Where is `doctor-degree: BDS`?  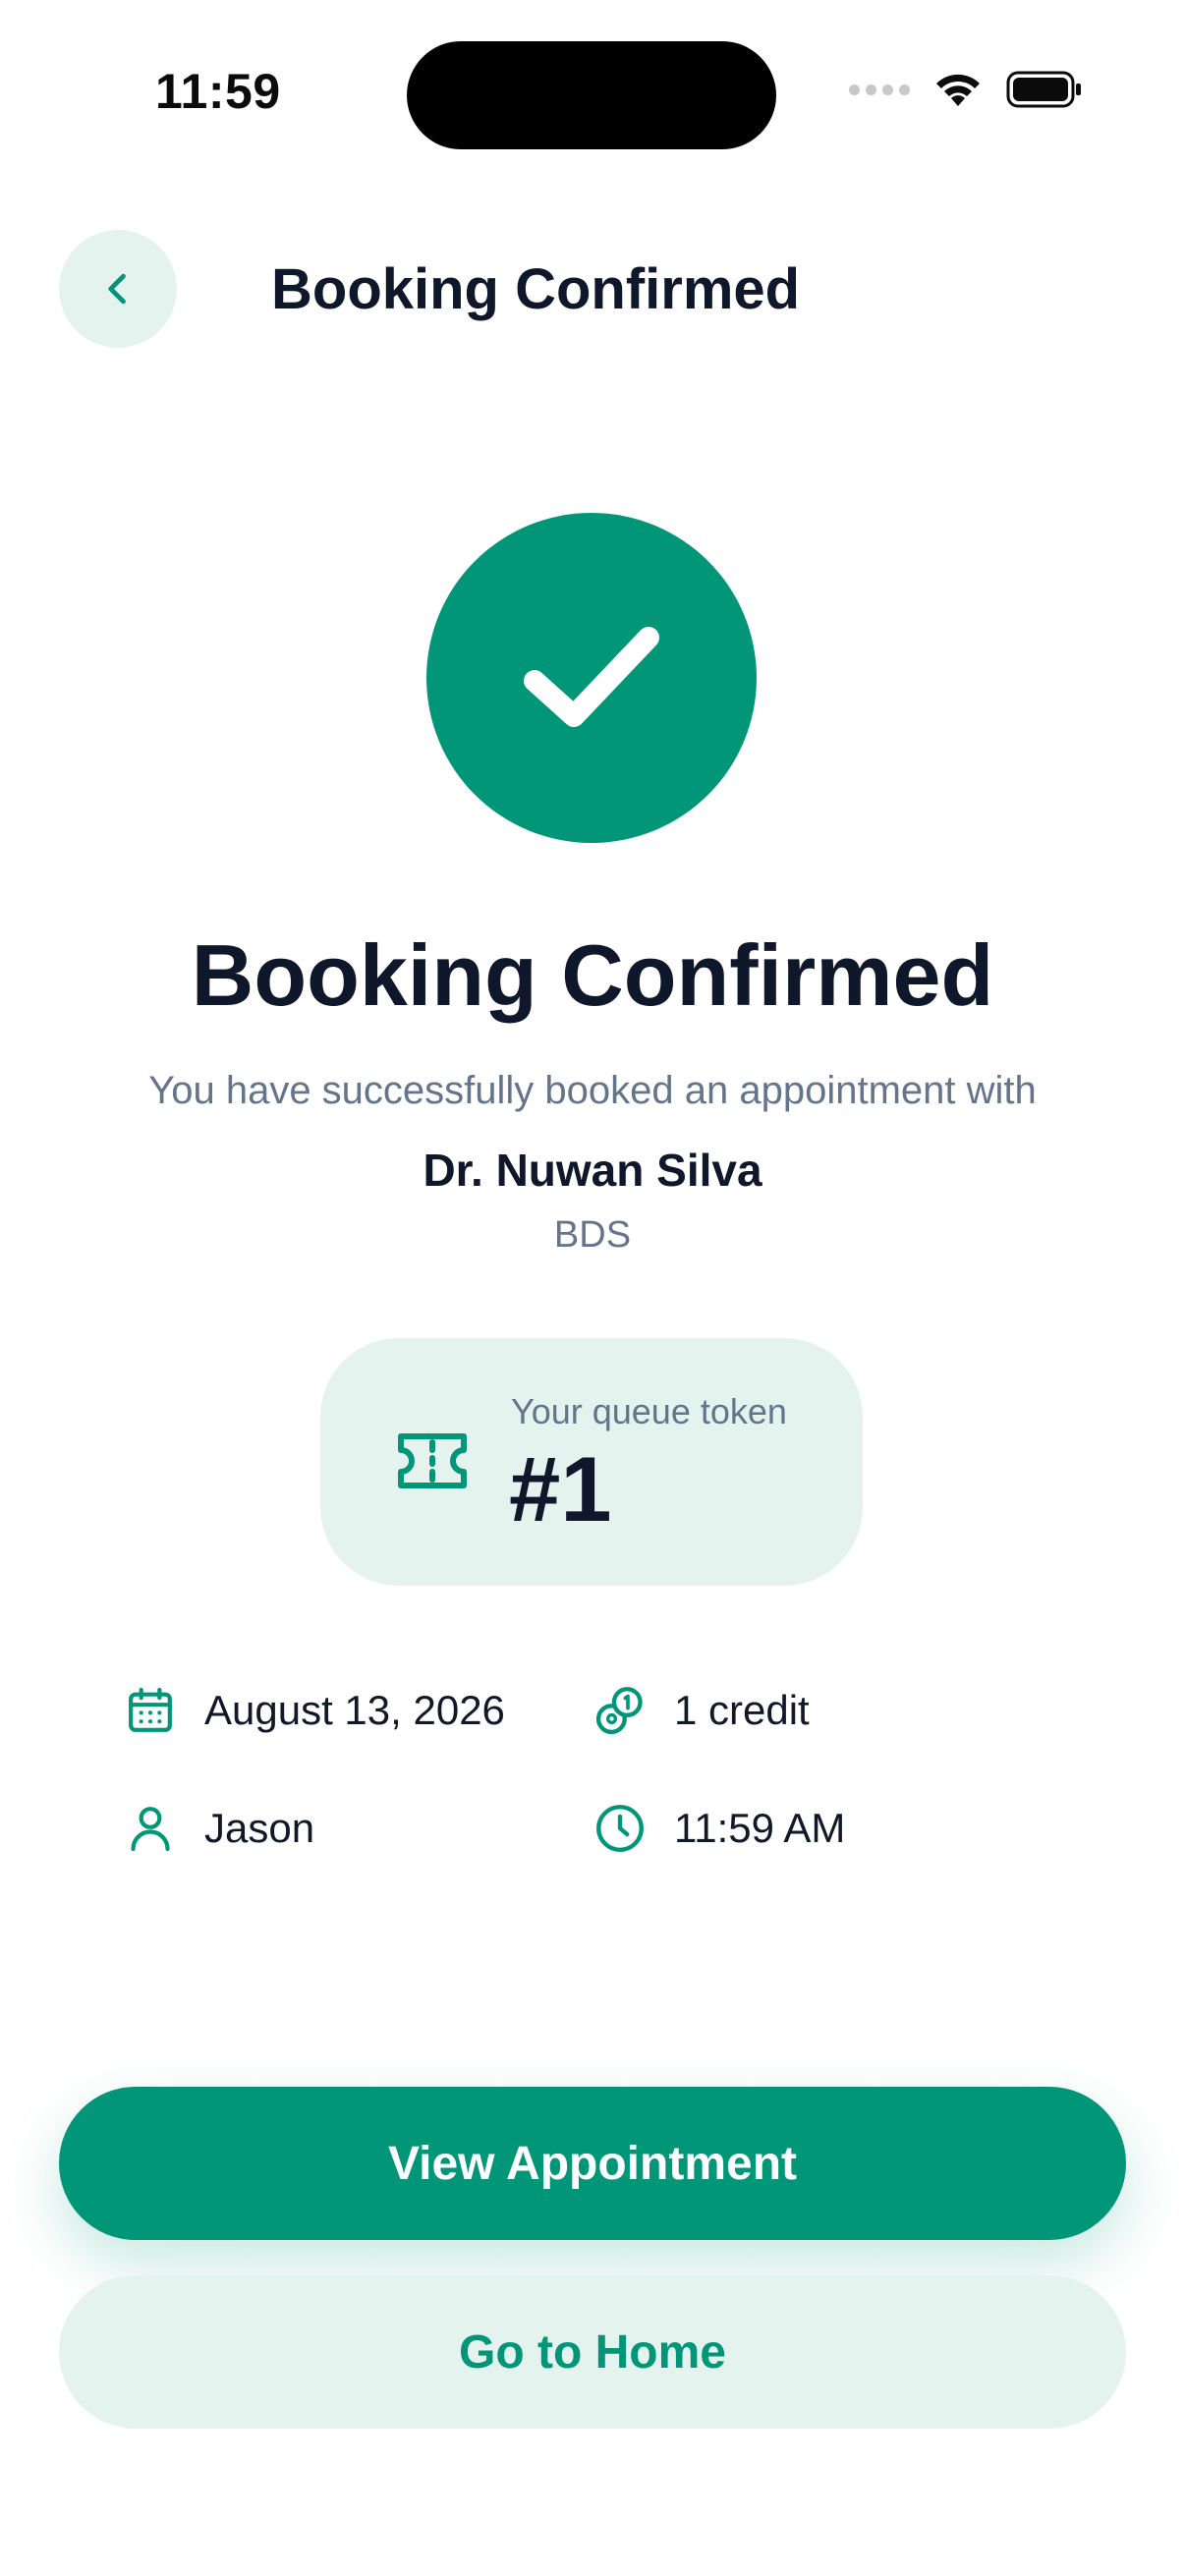 doctor-degree: BDS is located at coordinates (592, 1235).